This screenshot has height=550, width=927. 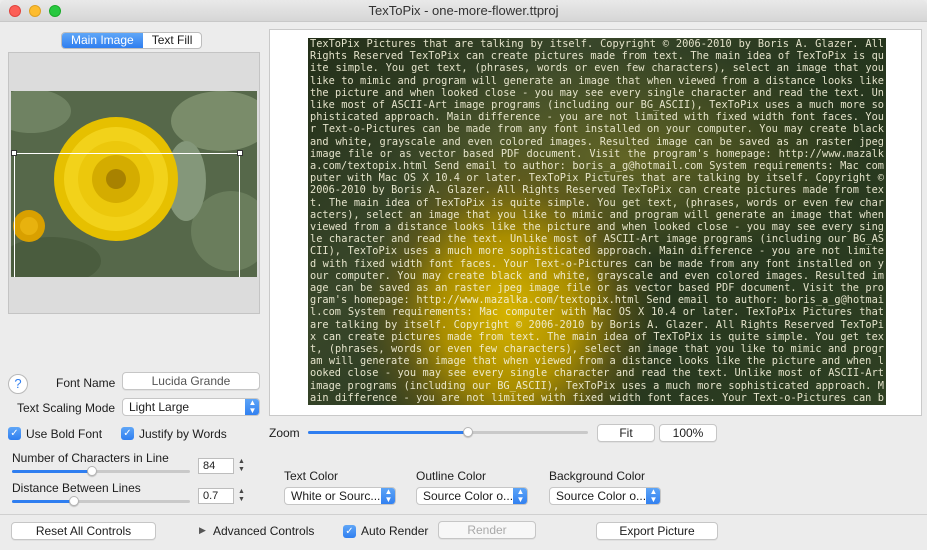 What do you see at coordinates (191, 381) in the screenshot?
I see `font-name-button: Lucida Grande` at bounding box center [191, 381].